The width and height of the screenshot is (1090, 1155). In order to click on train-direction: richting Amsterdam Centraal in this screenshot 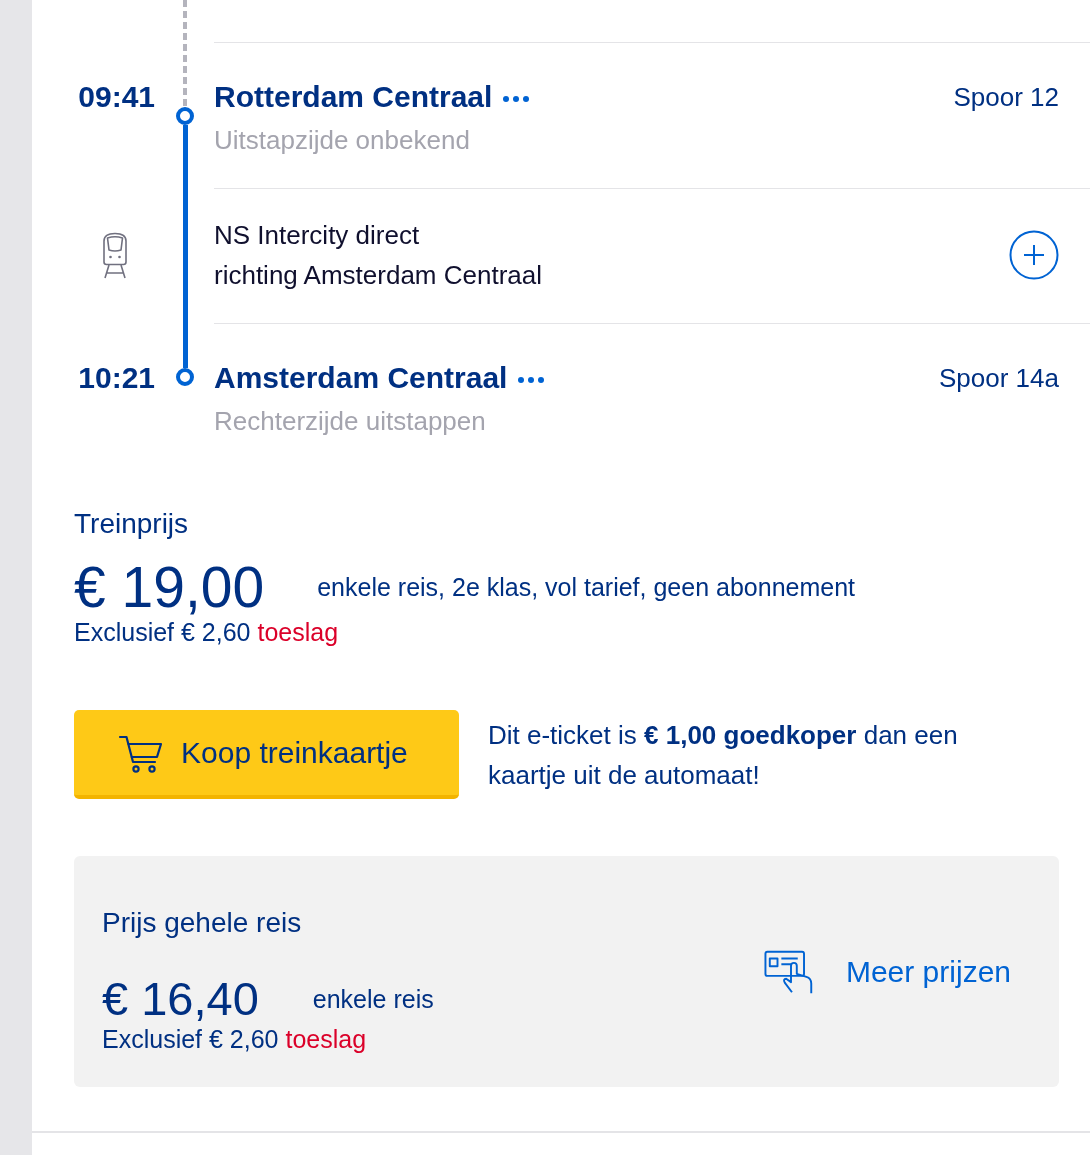, I will do `click(378, 275)`.